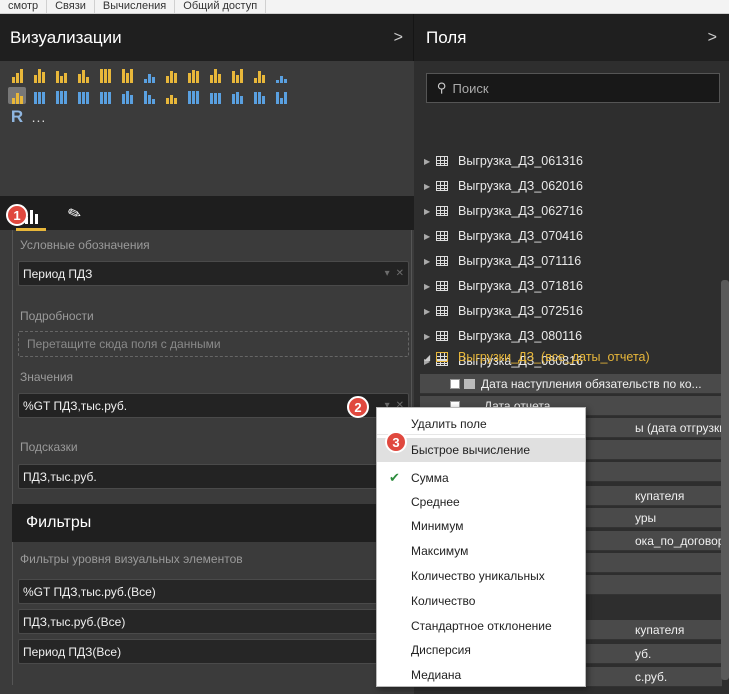  What do you see at coordinates (400, 273) in the screenshot?
I see `close-icon: ✕` at bounding box center [400, 273].